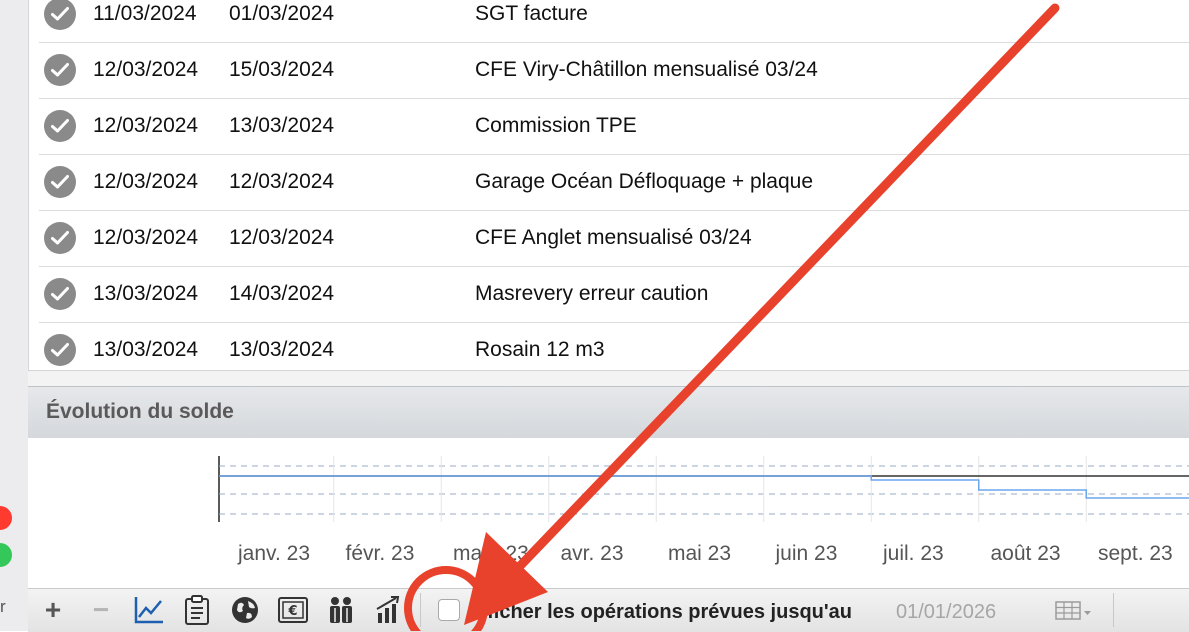 The image size is (1189, 632). I want to click on euro-note-icon: €, so click(293, 610).